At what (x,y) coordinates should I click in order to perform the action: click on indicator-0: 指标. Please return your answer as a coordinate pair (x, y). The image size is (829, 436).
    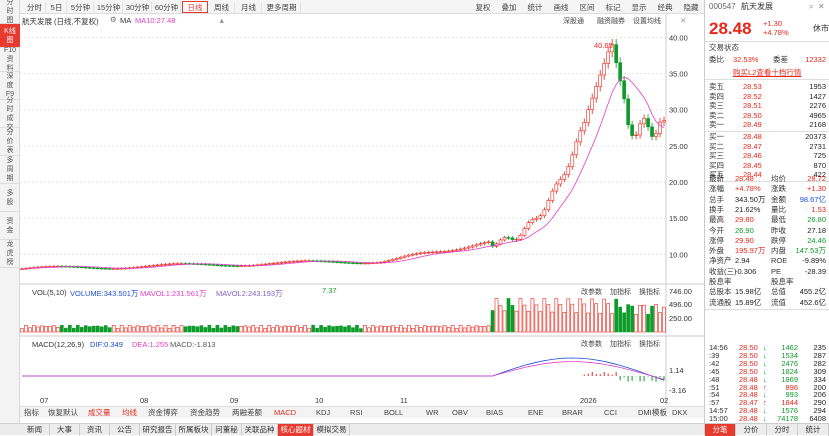
    Looking at the image, I should click on (31, 413).